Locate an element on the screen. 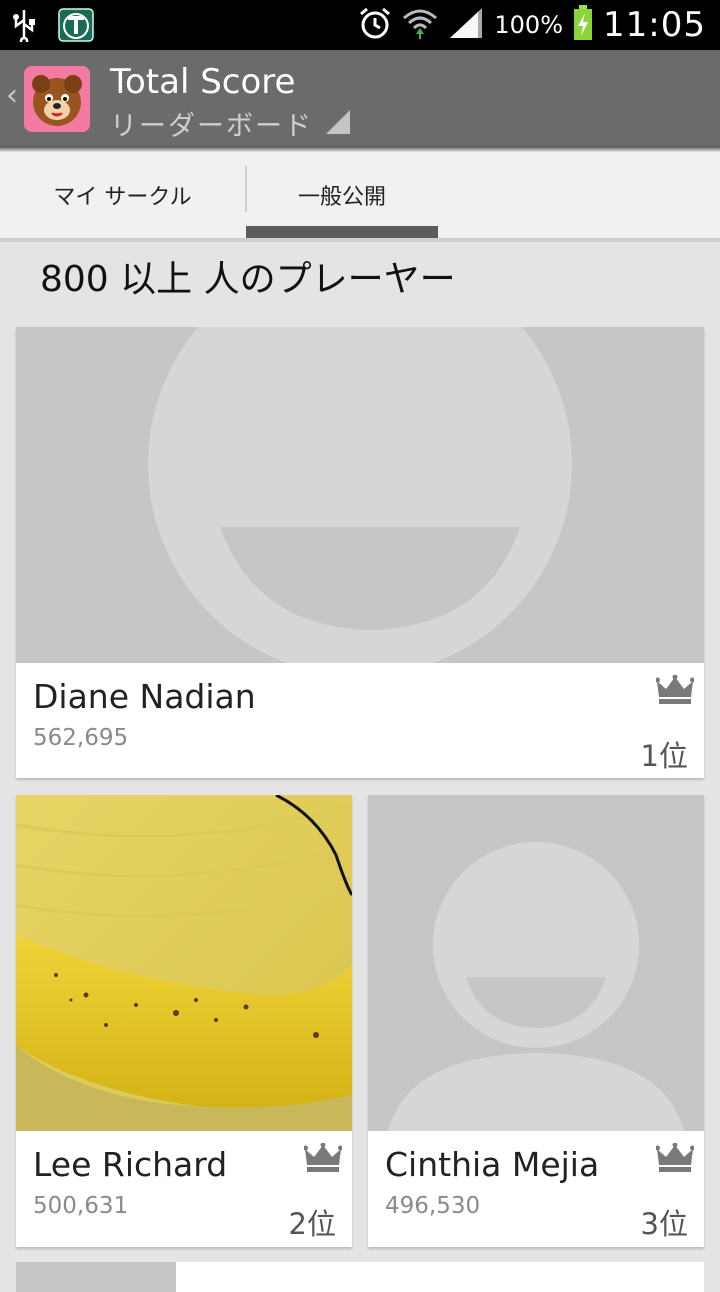 The height and width of the screenshot is (1292, 720). status-time: 11:05 is located at coordinates (654, 25).